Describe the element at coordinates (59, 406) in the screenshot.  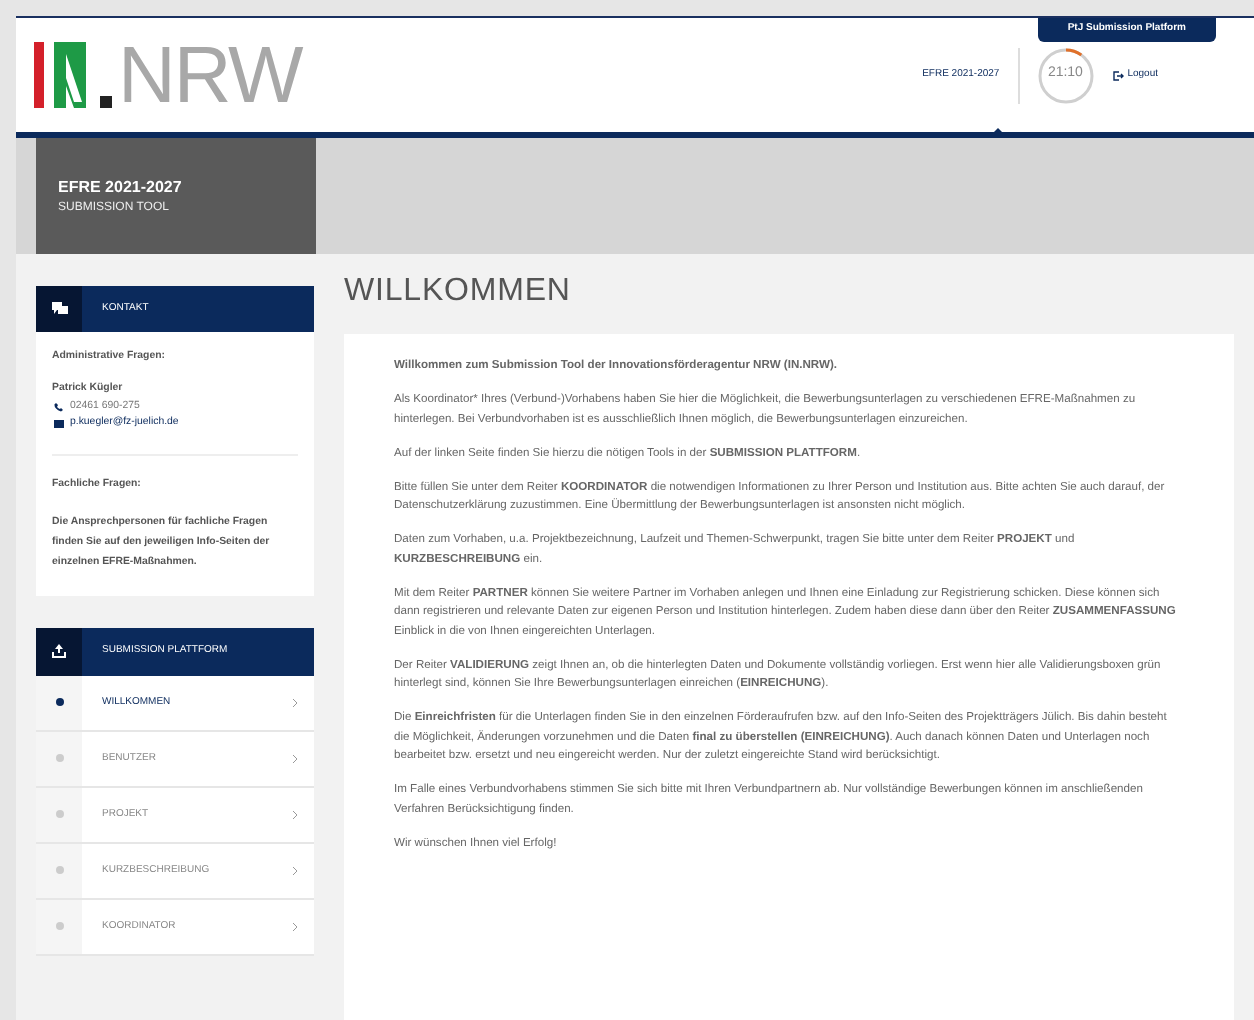
I see `phone-icon` at that location.